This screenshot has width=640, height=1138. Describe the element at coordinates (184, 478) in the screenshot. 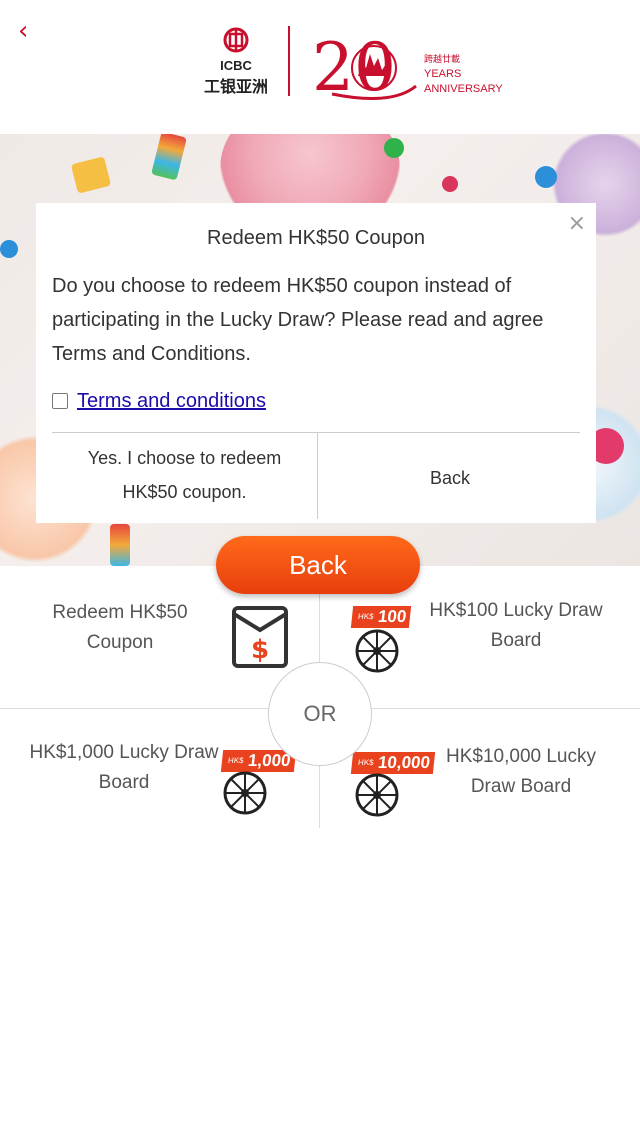

I see `confirm-redeem-button: Yes. I choose to redeem HK$50 coupon.` at that location.